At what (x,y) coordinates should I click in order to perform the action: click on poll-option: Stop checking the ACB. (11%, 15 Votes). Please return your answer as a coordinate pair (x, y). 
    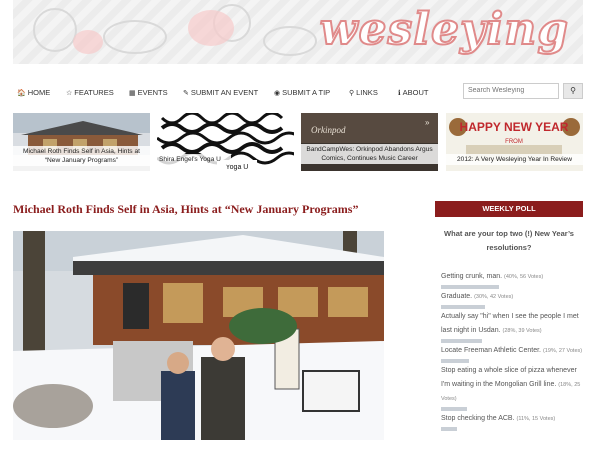
    Looking at the image, I should click on (512, 421).